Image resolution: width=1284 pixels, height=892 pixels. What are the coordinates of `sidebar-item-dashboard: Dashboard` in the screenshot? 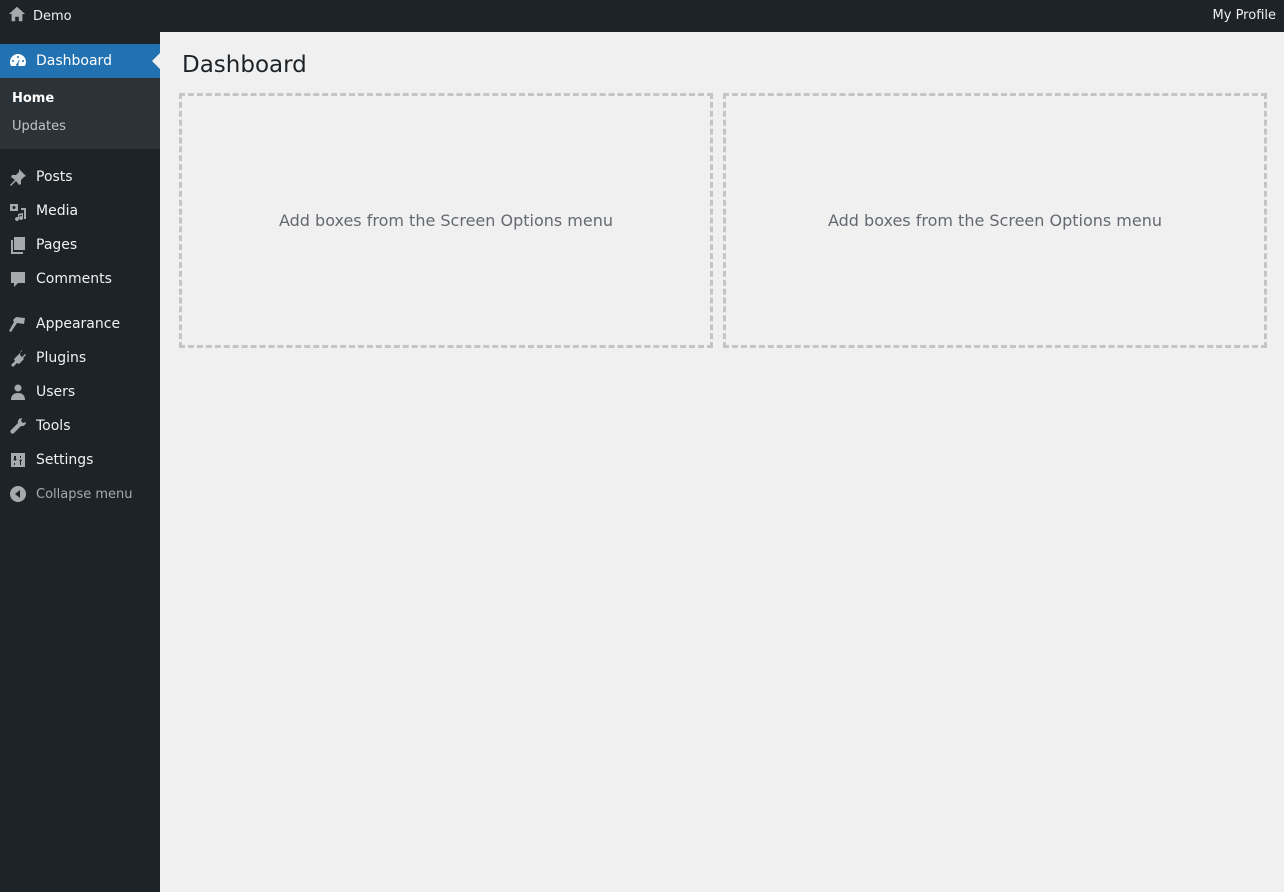 It's located at (80, 61).